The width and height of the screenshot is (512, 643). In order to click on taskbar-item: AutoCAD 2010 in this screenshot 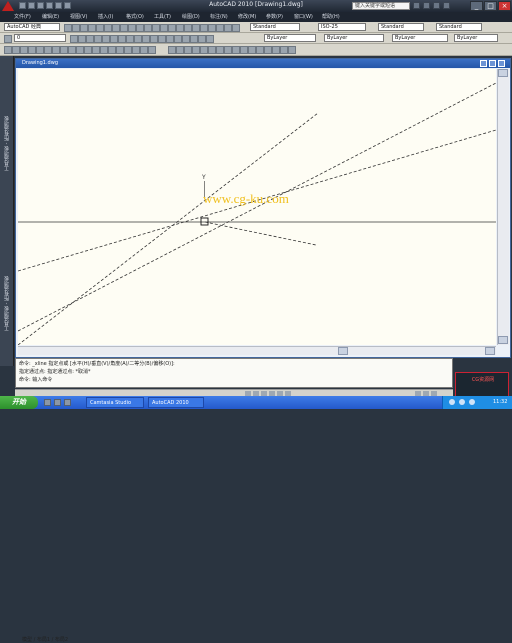, I will do `click(176, 402)`.